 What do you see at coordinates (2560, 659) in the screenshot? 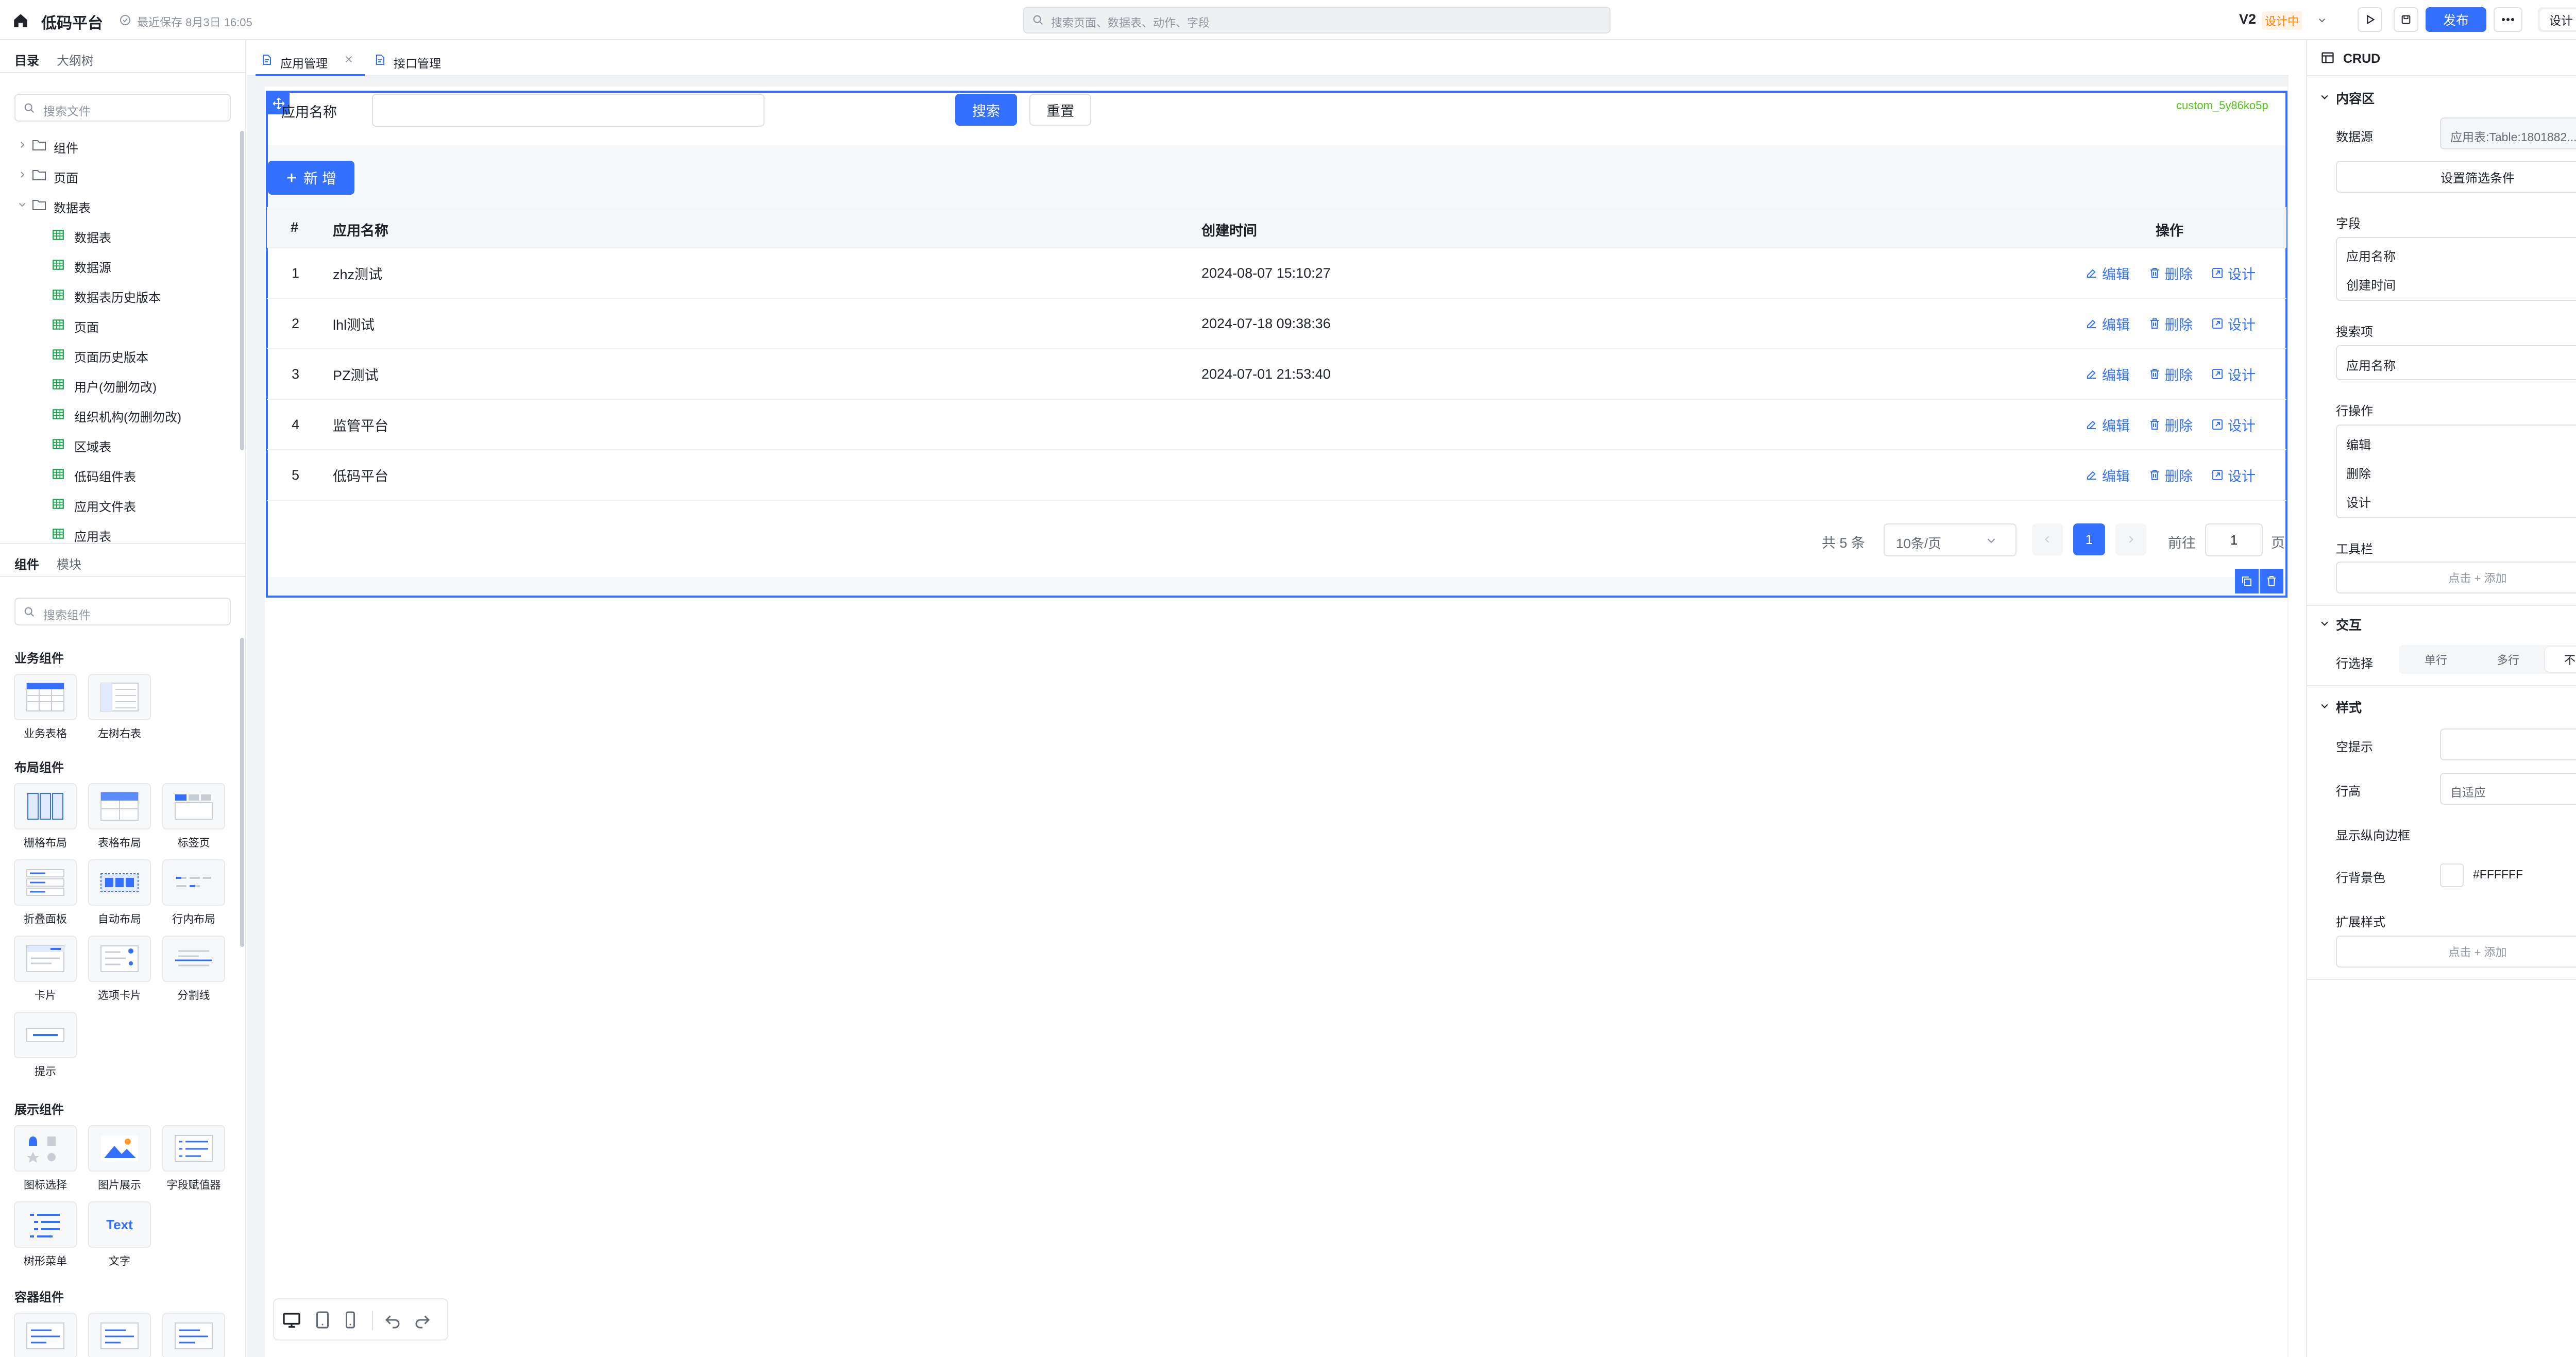
I see `row-select-none: 不可选` at bounding box center [2560, 659].